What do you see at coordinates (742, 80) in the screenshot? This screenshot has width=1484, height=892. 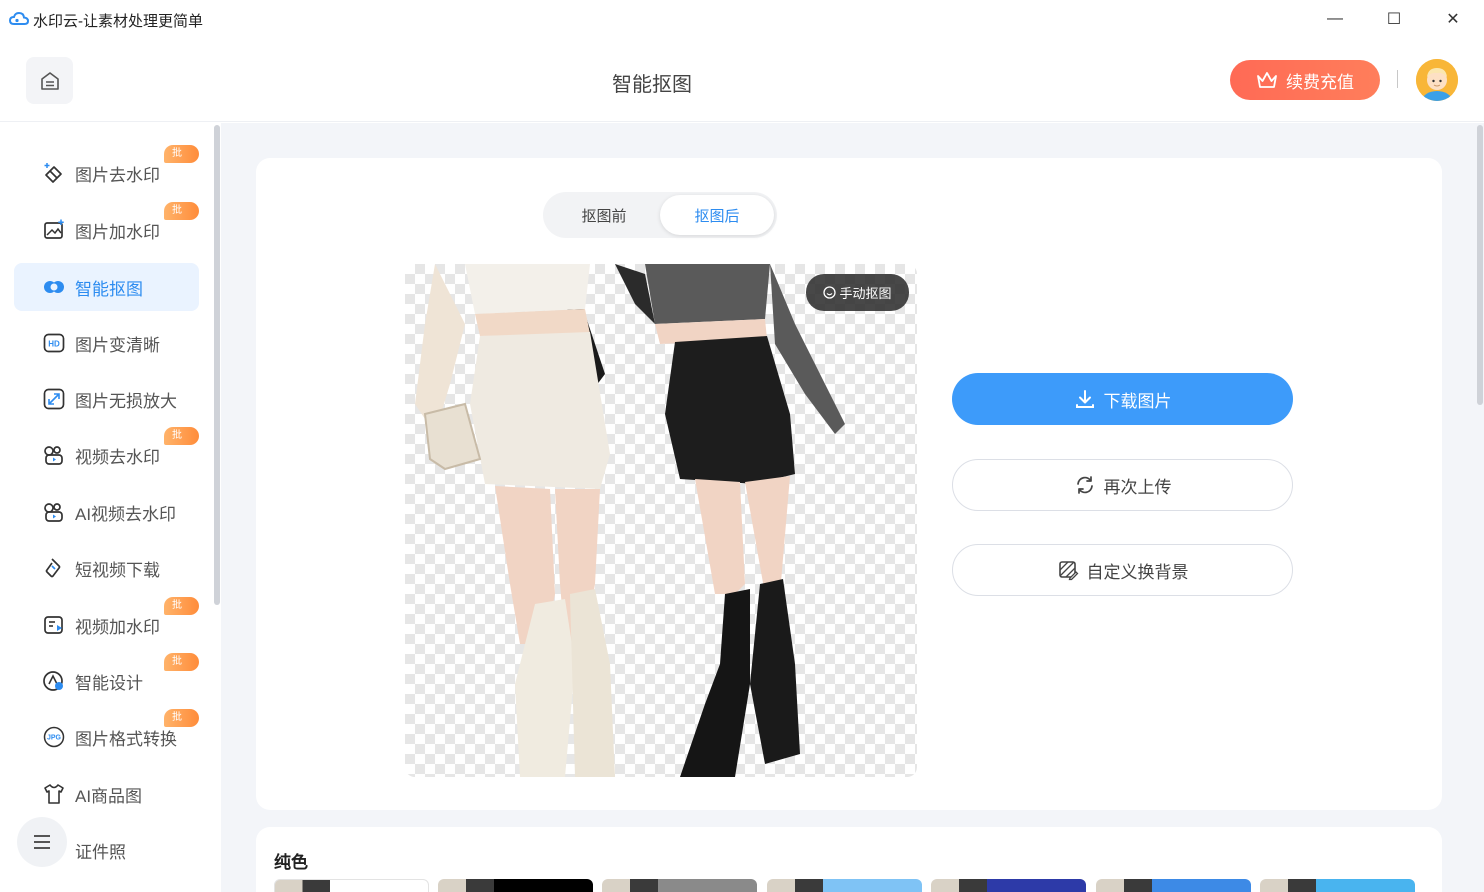 I see `header: 智能抠图 续费充值` at bounding box center [742, 80].